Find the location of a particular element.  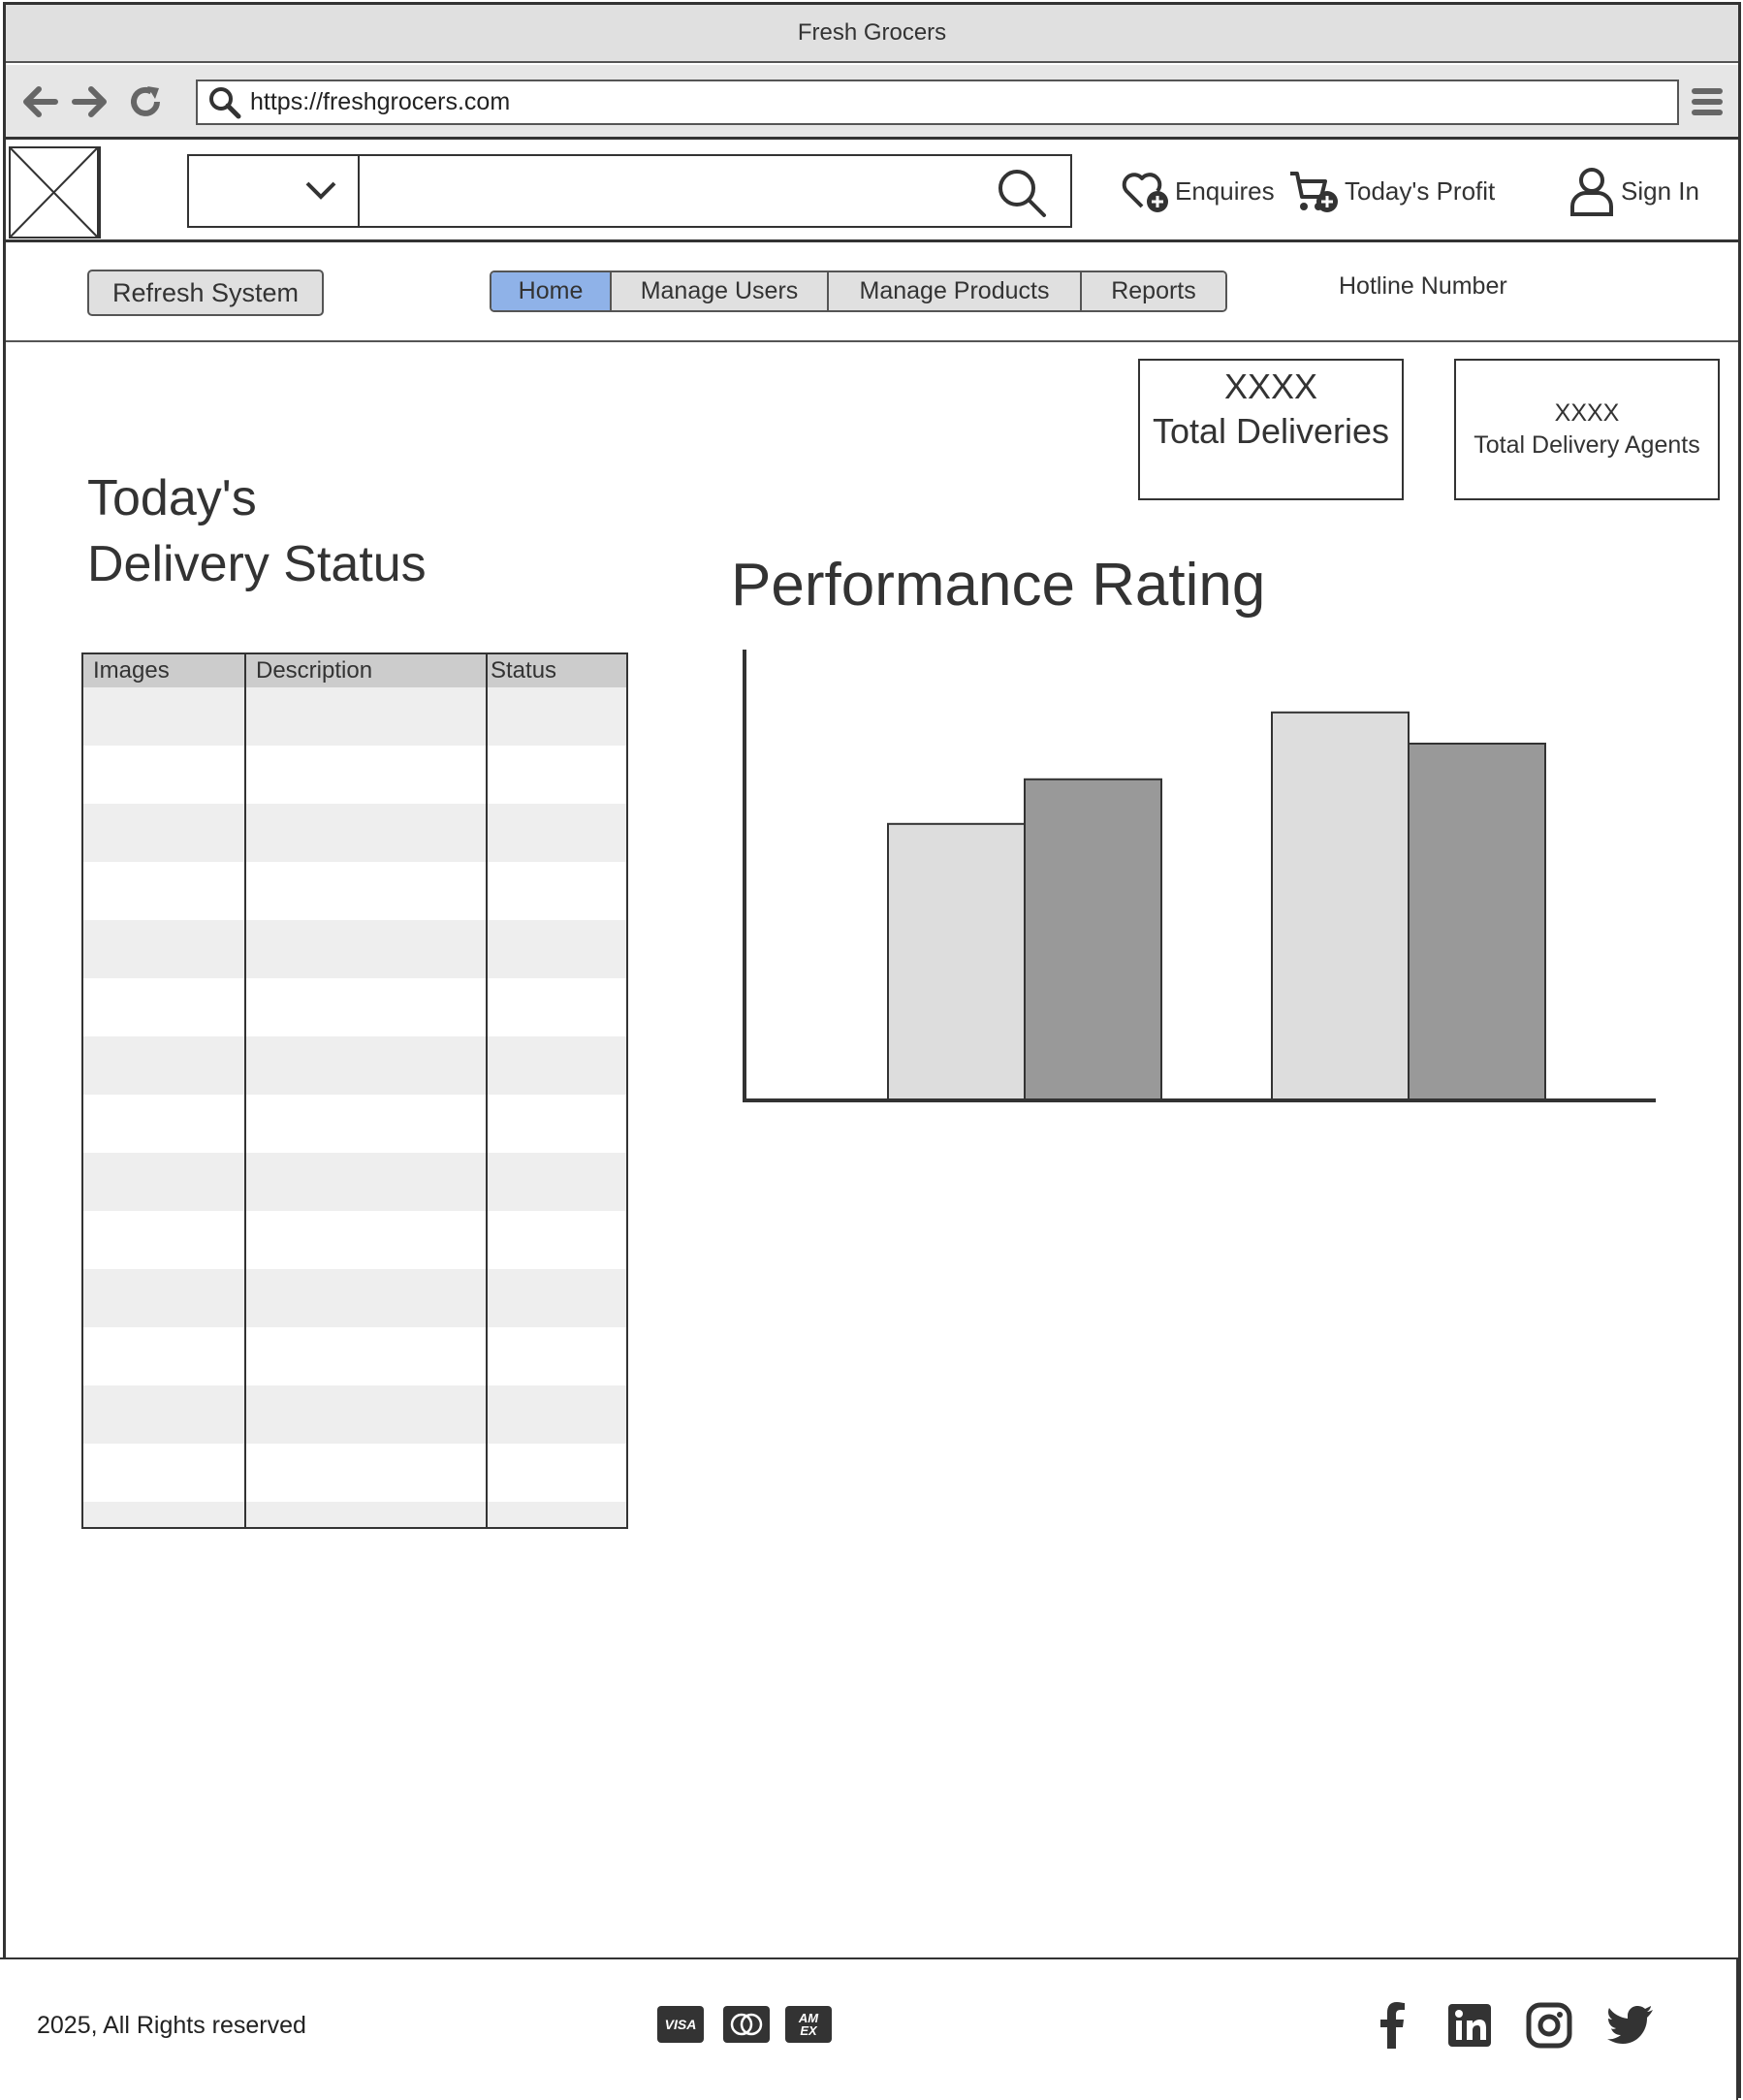

search-group is located at coordinates (630, 191).